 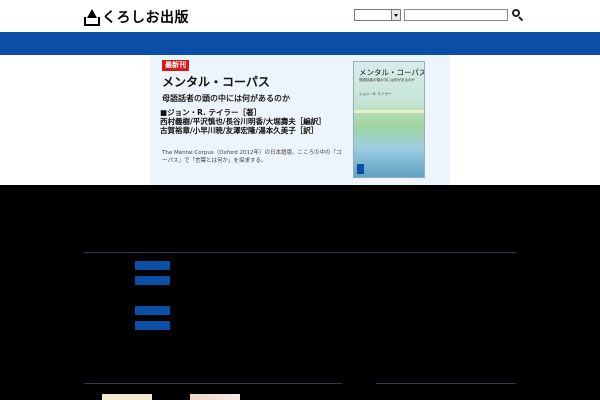 I want to click on book-cover-band, so click(x=389, y=111).